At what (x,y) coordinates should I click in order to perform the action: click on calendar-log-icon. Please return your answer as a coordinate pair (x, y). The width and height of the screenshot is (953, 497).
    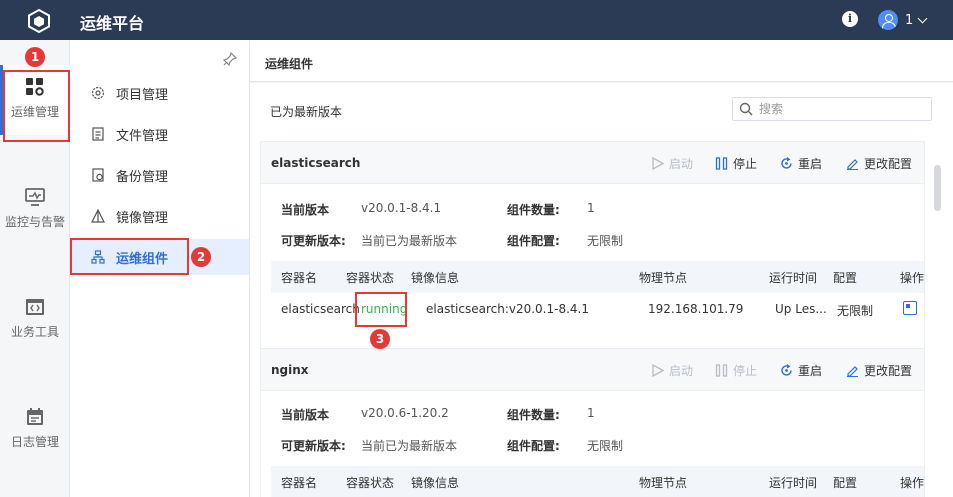
    Looking at the image, I should click on (35, 416).